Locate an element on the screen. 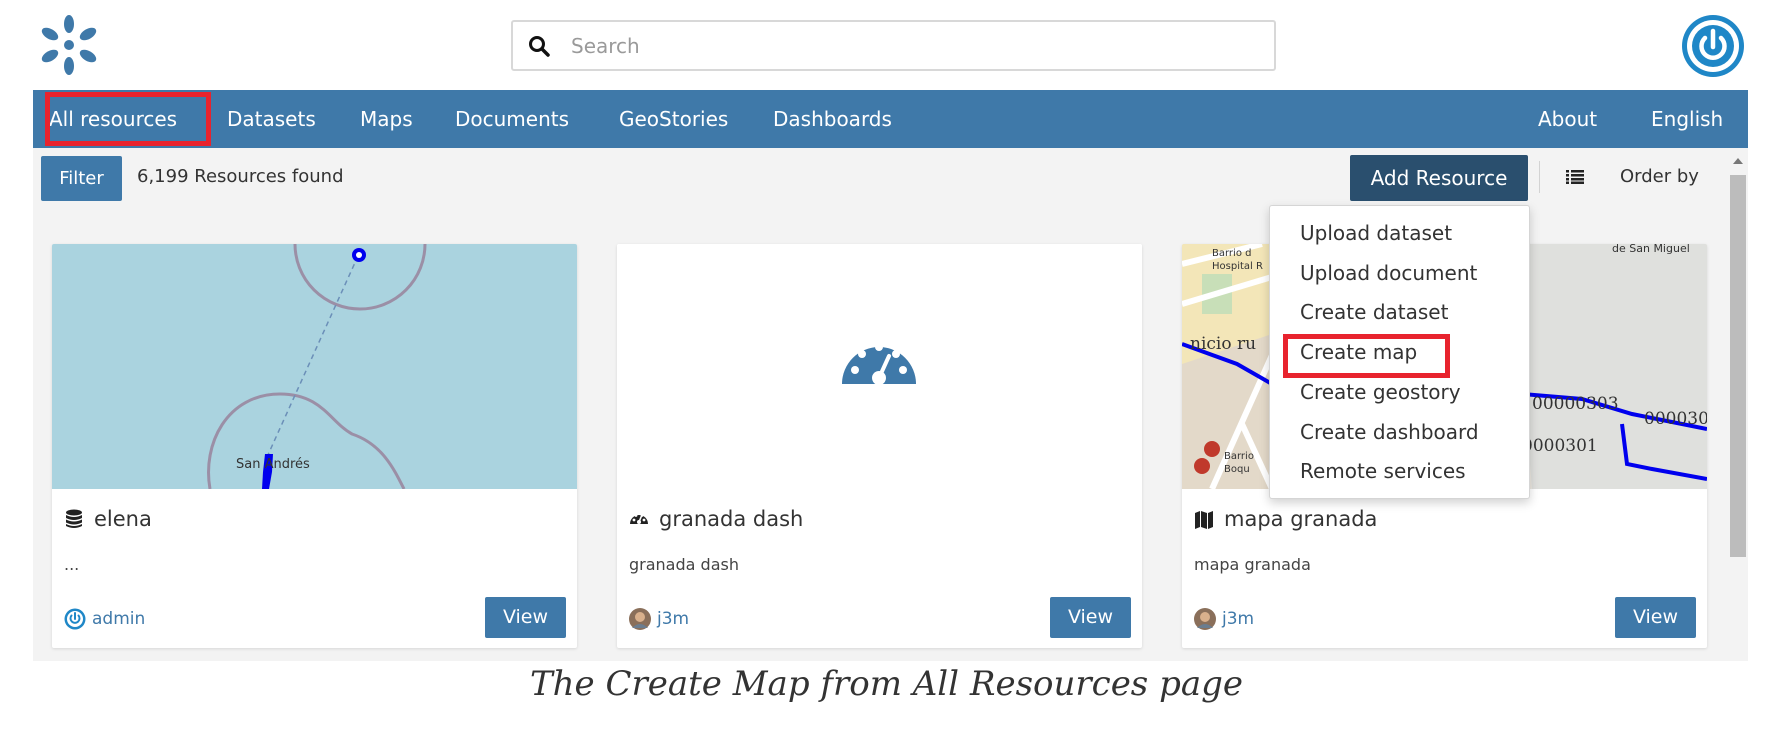 The height and width of the screenshot is (740, 1773). user-power-icon is located at coordinates (1713, 46).